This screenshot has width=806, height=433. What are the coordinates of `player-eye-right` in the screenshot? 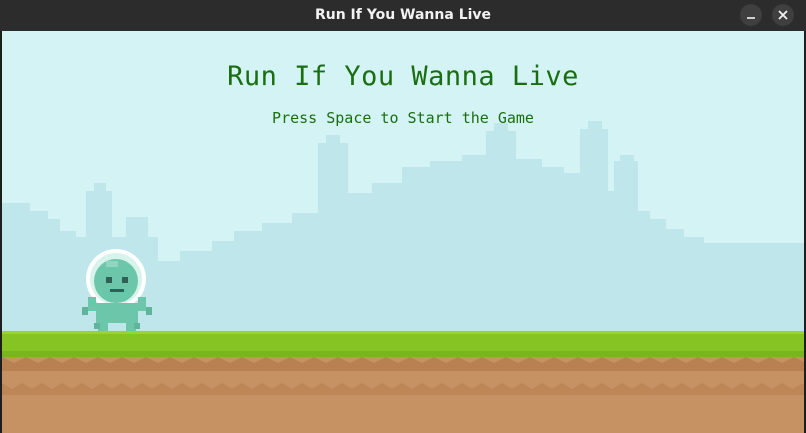 It's located at (125, 280).